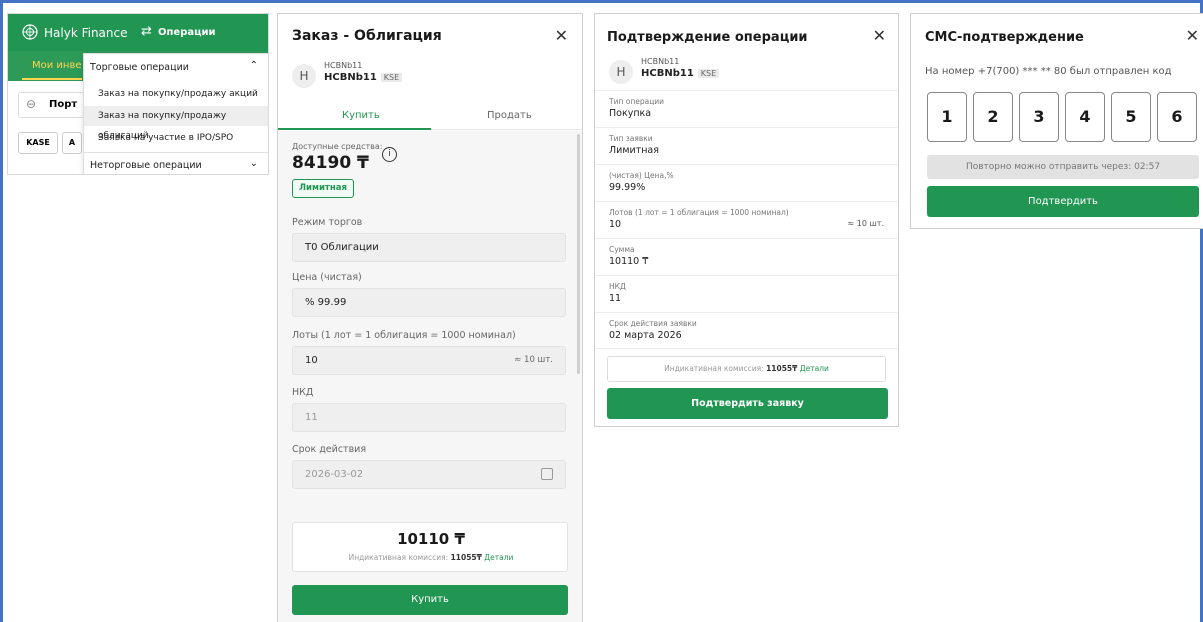 This screenshot has width=1203, height=622. Describe the element at coordinates (630, 113) in the screenshot. I see `detail-value: Покупка` at that location.